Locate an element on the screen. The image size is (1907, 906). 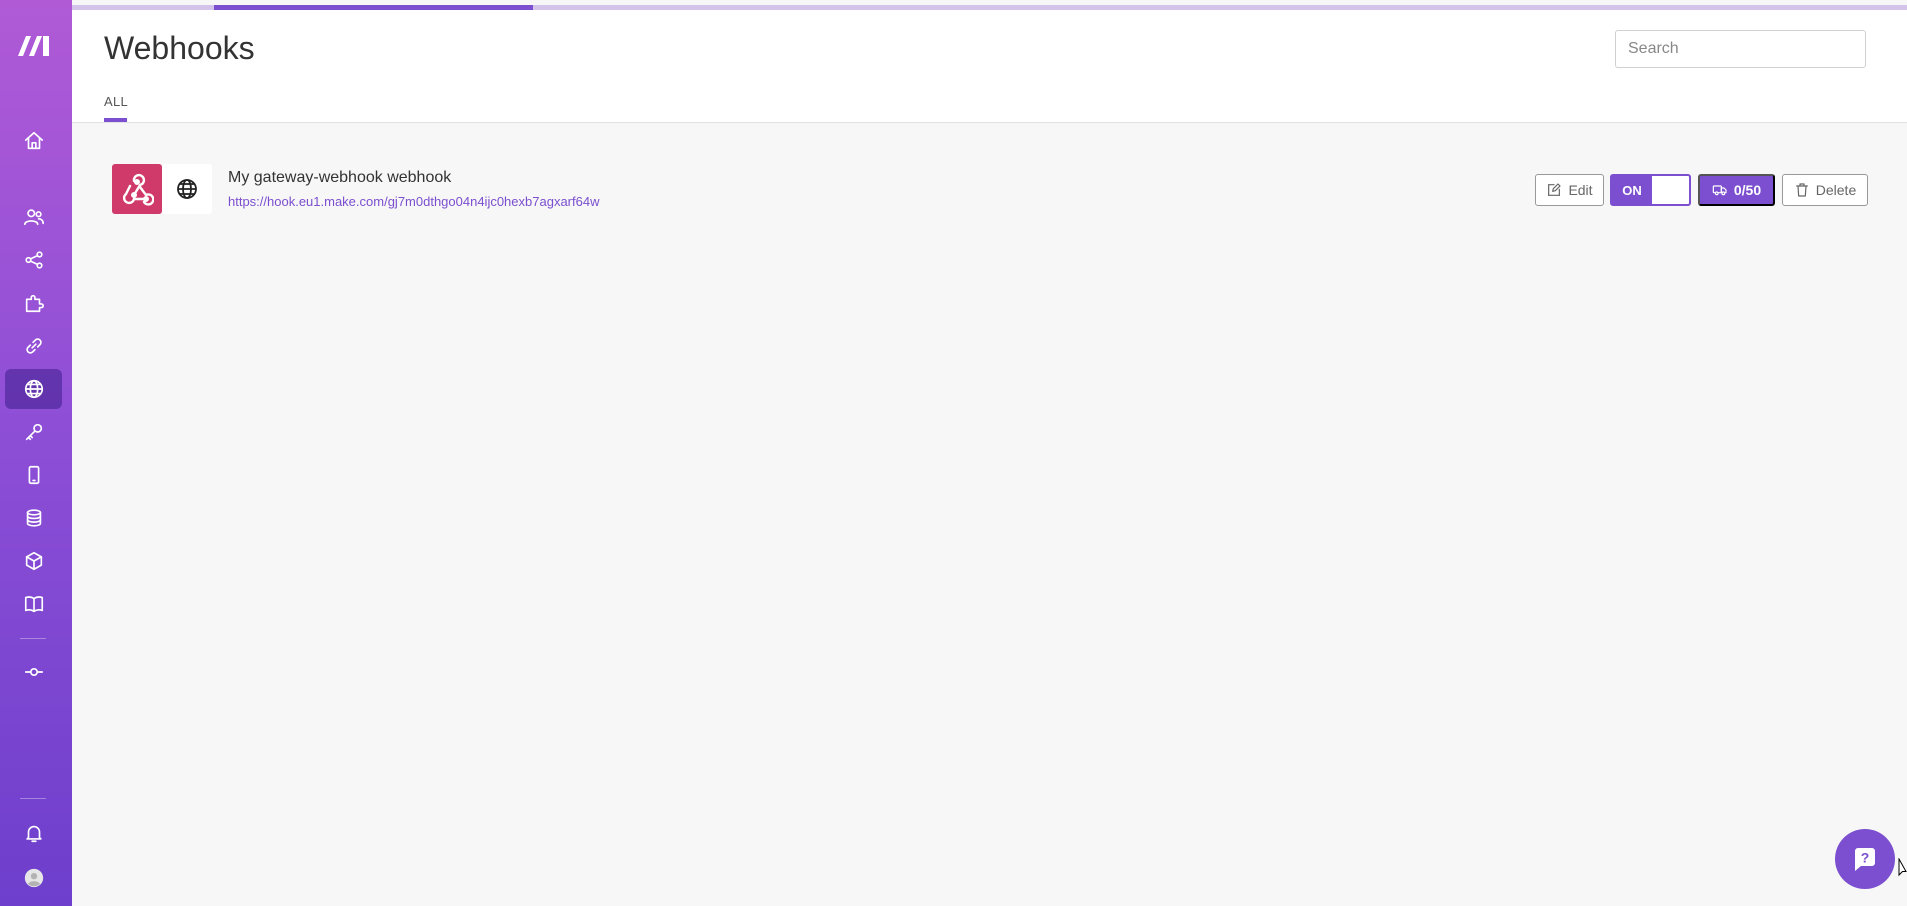
page-header: Webhooks ALL is located at coordinates (989, 66).